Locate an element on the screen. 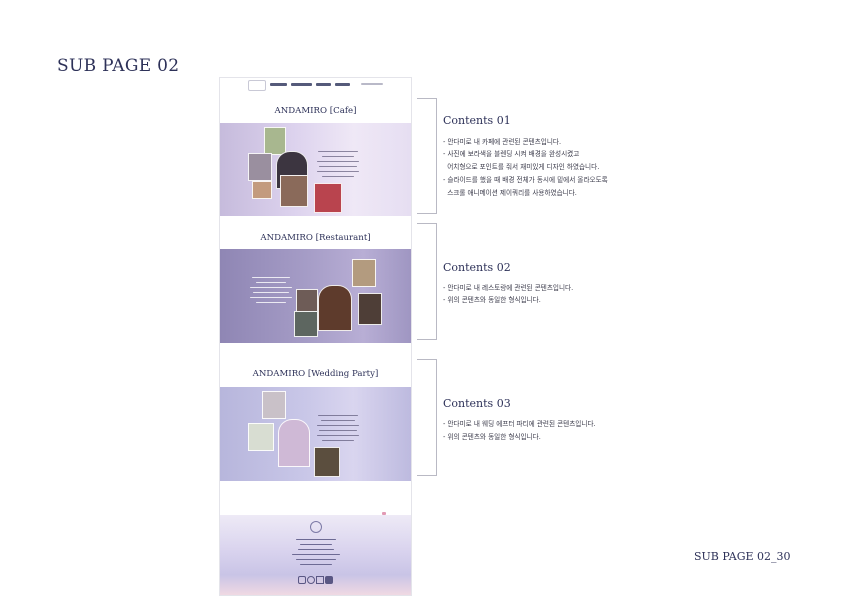  contents-01-line: - 슬라이드를 했을 때 배경 전체가 동시에 밑에서 올라오도록 is located at coordinates (525, 180).